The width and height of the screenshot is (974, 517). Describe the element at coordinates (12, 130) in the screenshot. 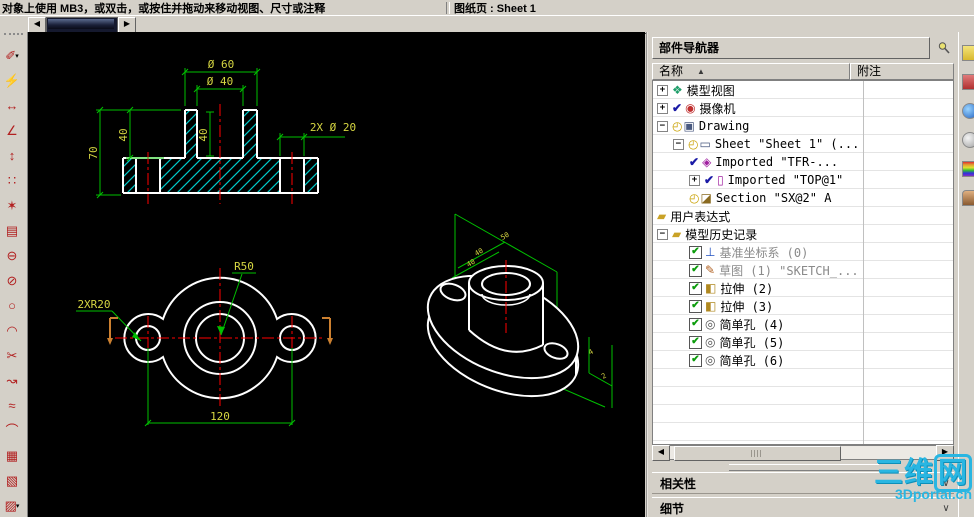

I see `angular-dimension-button: ∠` at that location.